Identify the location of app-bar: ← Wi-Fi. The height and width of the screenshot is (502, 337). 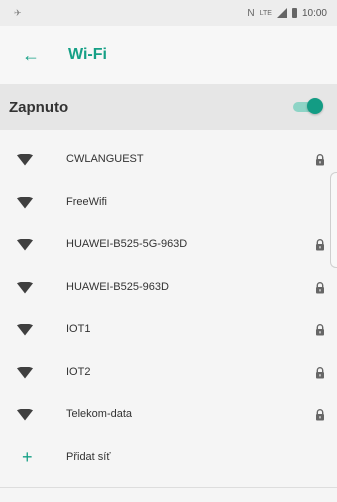
(168, 55).